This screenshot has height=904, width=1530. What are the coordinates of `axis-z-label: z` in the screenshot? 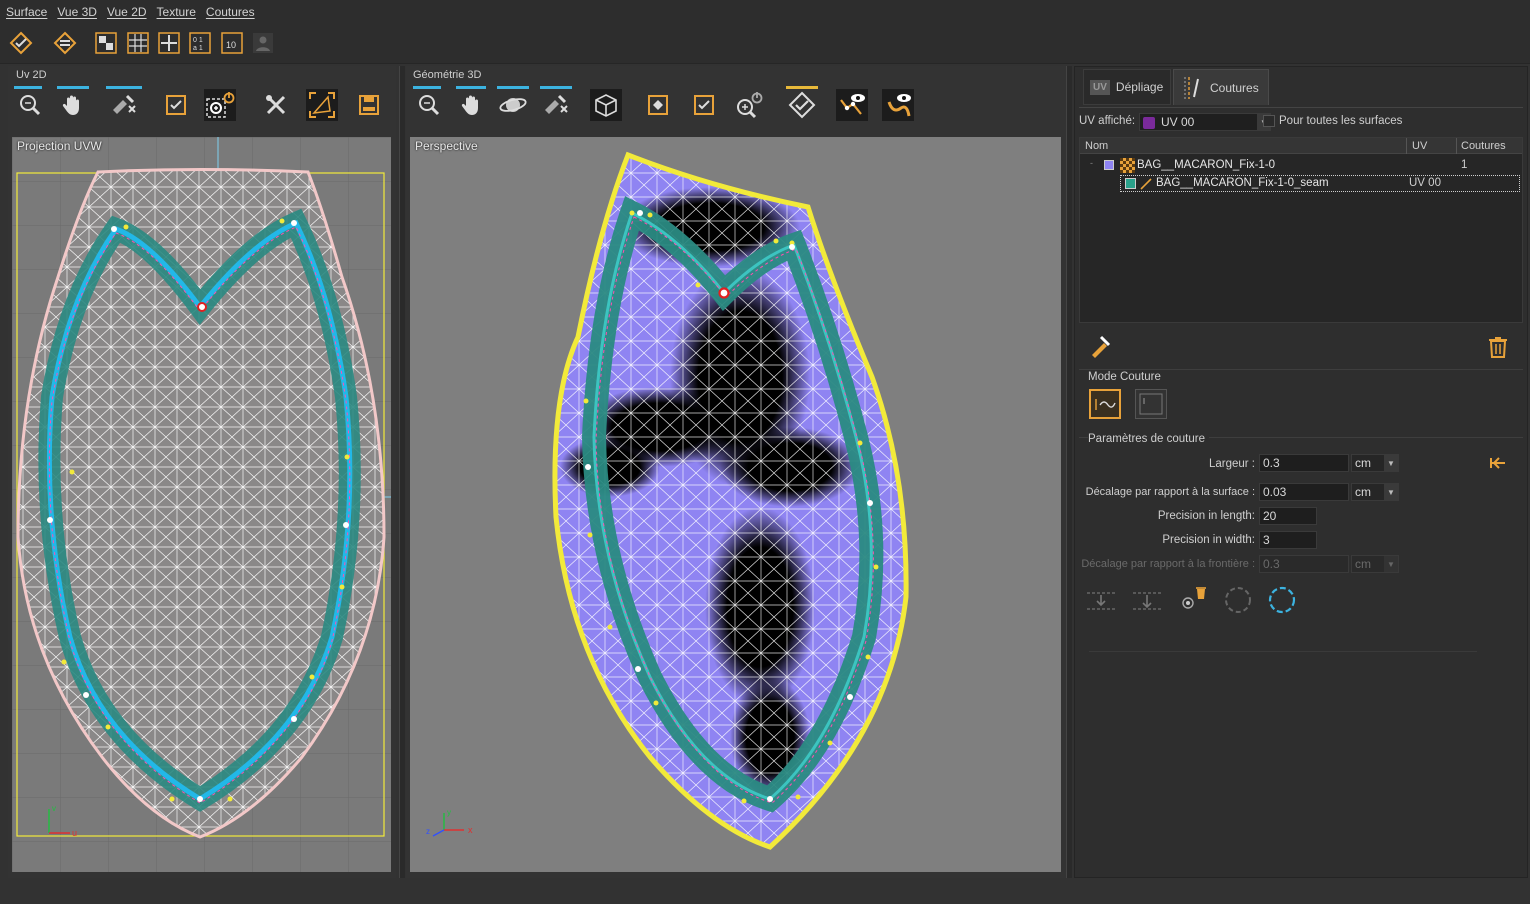 It's located at (428, 831).